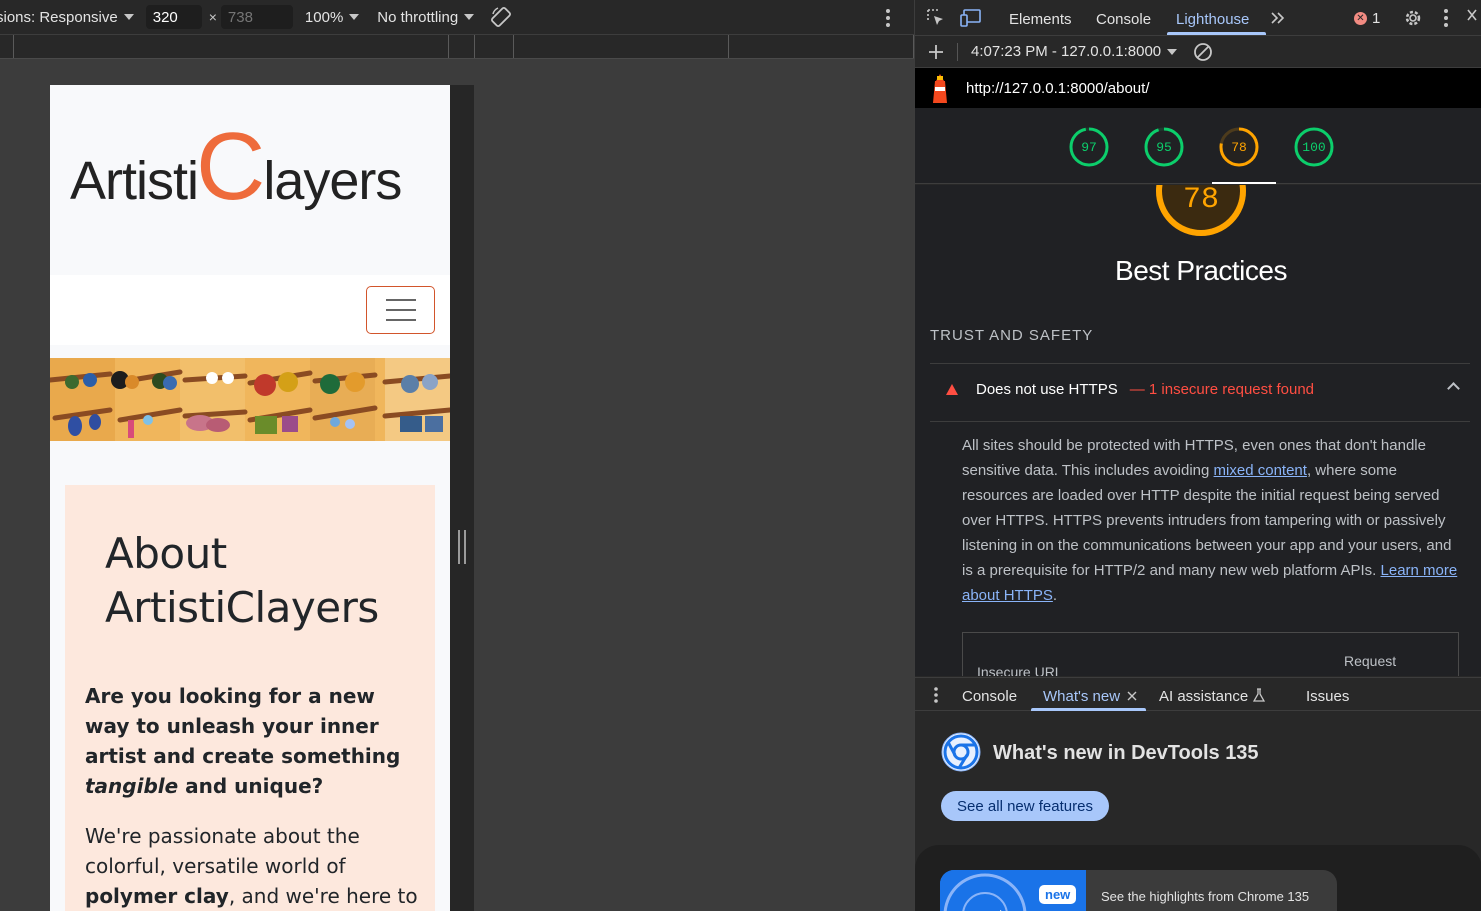  I want to click on gauge-score: 97, so click(1089, 147).